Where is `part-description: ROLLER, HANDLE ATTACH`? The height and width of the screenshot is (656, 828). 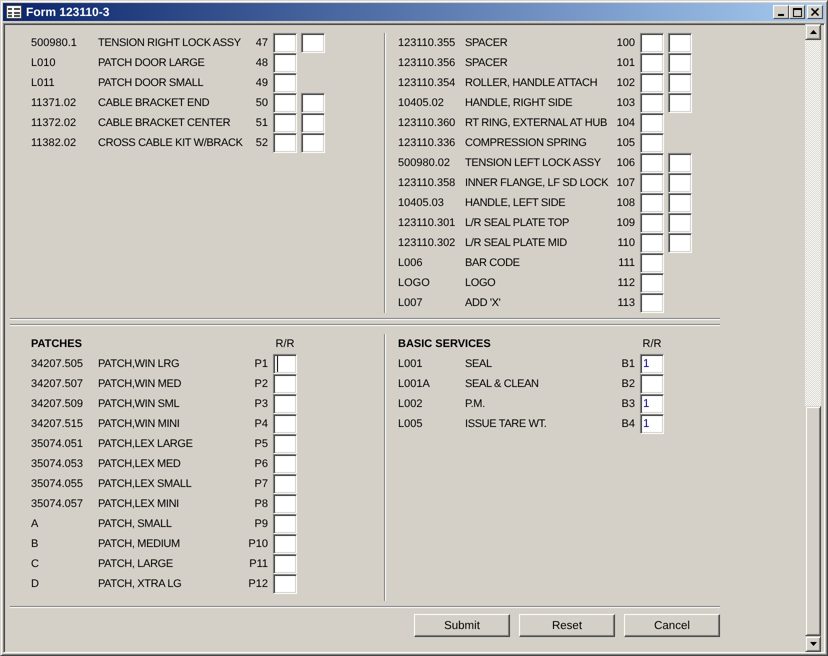 part-description: ROLLER, HANDLE ATTACH is located at coordinates (531, 83).